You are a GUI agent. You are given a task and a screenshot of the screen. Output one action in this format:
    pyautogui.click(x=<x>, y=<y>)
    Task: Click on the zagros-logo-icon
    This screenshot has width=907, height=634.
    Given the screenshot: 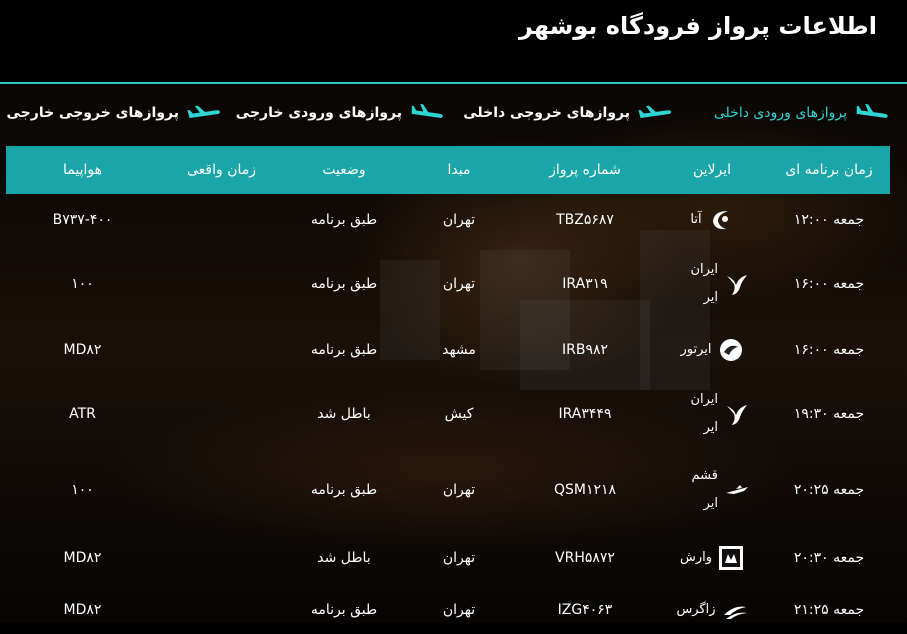 What is the action you would take?
    pyautogui.click(x=735, y=610)
    